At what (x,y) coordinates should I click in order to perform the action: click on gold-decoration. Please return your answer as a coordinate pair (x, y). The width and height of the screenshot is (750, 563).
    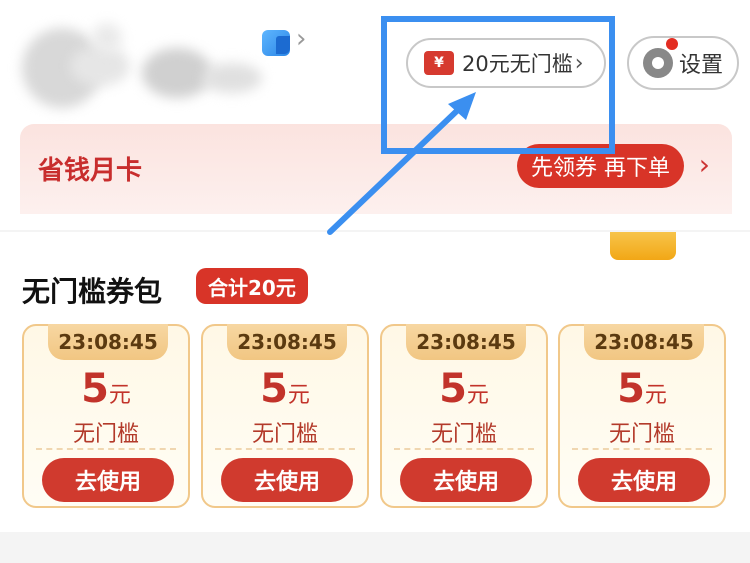
    Looking at the image, I should click on (643, 246).